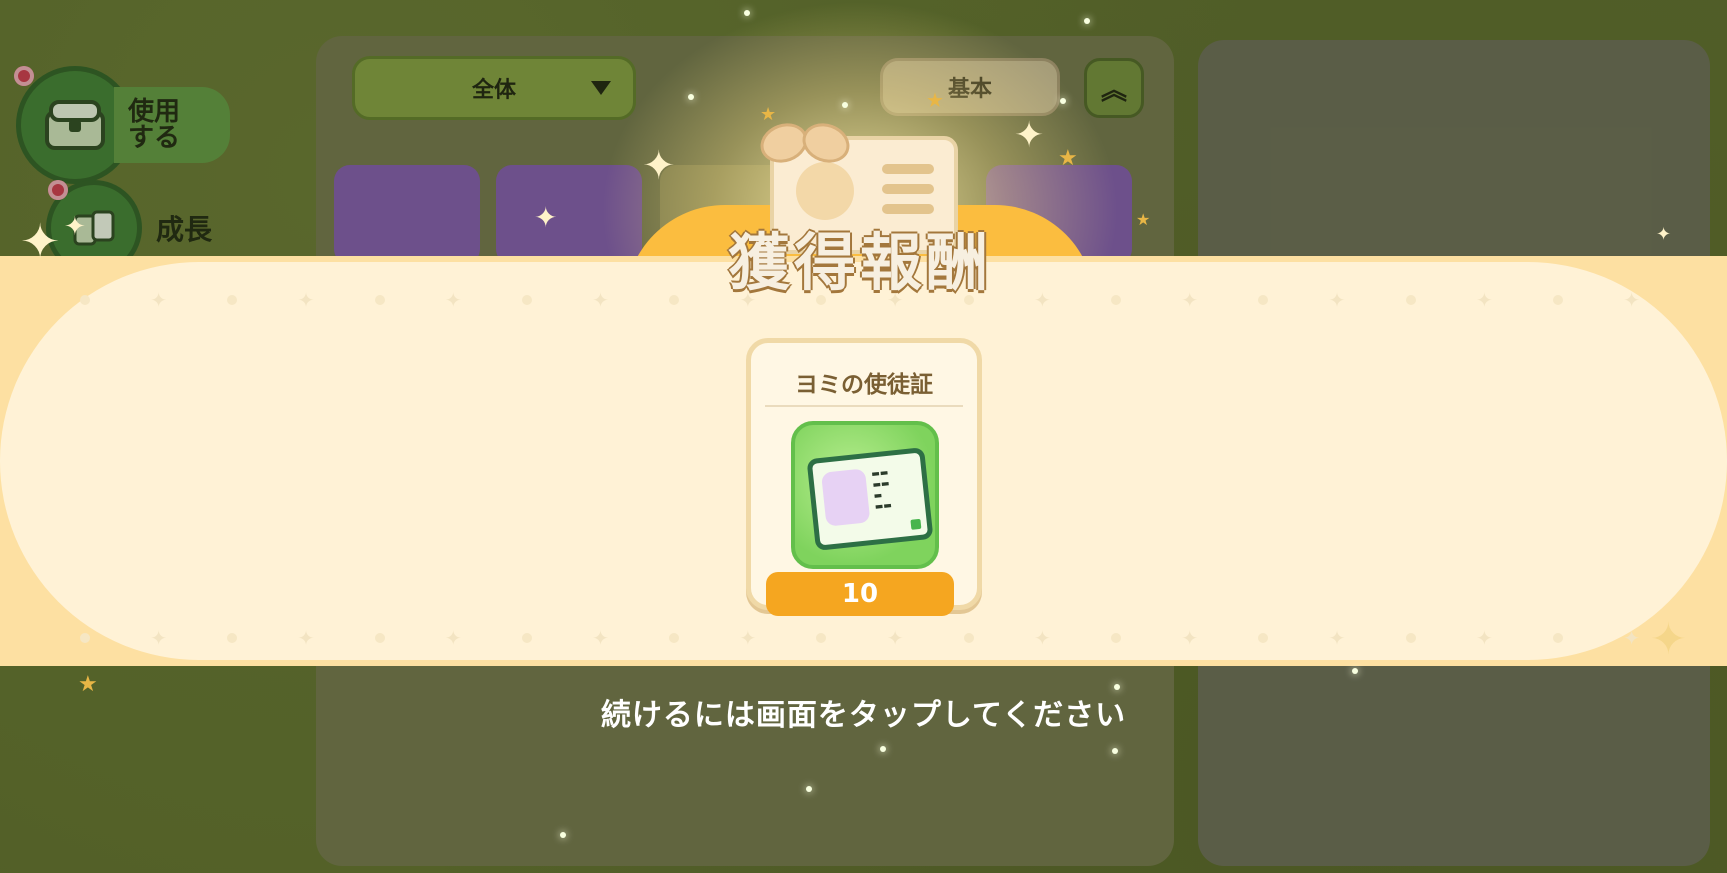  I want to click on reward-card: ヨミの使徒証 ▬▬ ▬▬ ▬ ▬▬, so click(864, 474).